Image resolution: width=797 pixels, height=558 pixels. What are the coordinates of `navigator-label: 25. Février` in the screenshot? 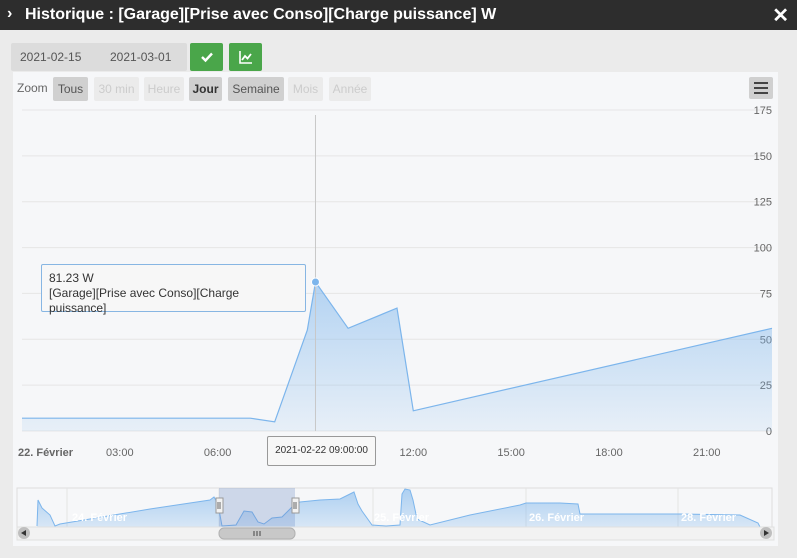 It's located at (402, 518).